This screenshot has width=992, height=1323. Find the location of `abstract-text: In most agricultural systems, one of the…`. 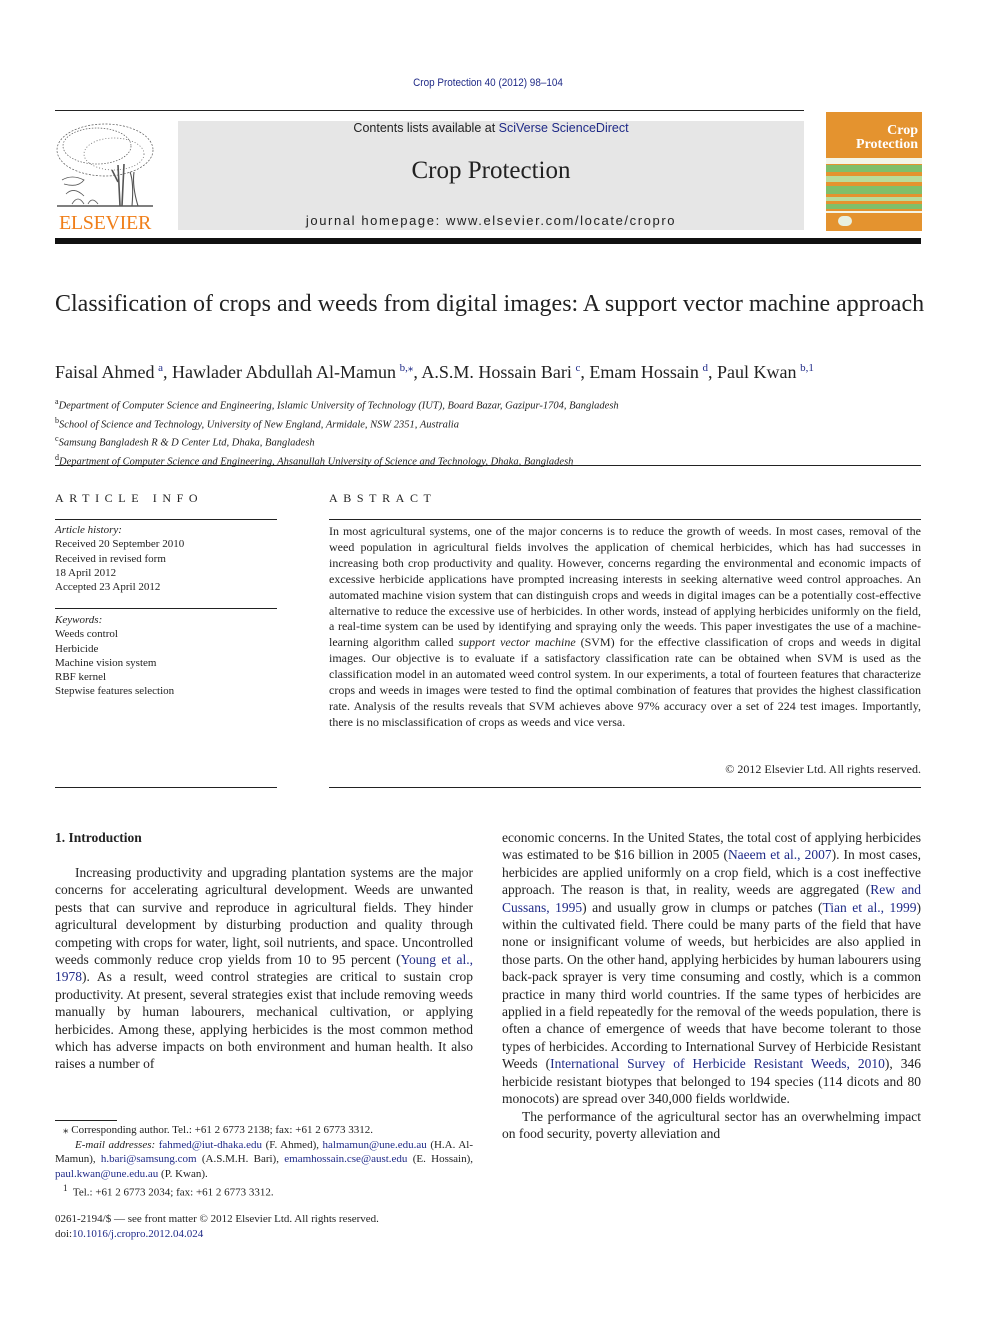

abstract-text: In most agricultural systems, one of the… is located at coordinates (625, 626).